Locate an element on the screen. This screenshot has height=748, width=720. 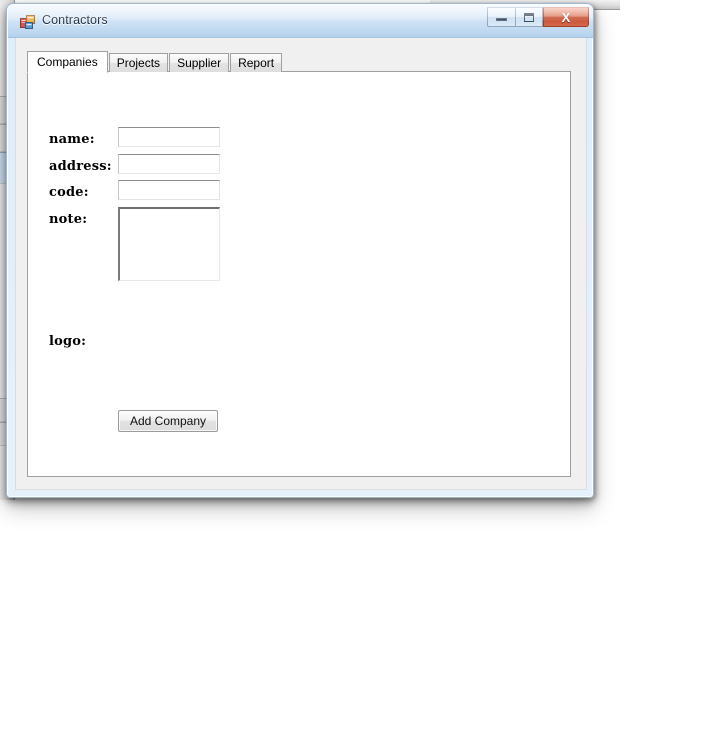
close-icon: X is located at coordinates (566, 17).